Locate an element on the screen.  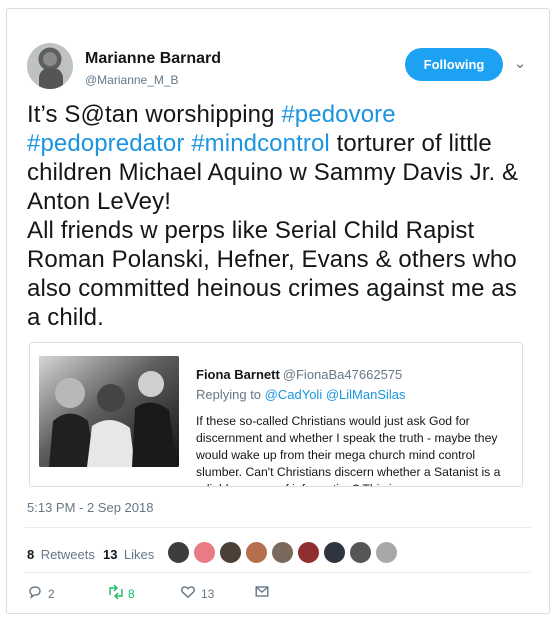
retweets-label: Retweets is located at coordinates (67, 554).